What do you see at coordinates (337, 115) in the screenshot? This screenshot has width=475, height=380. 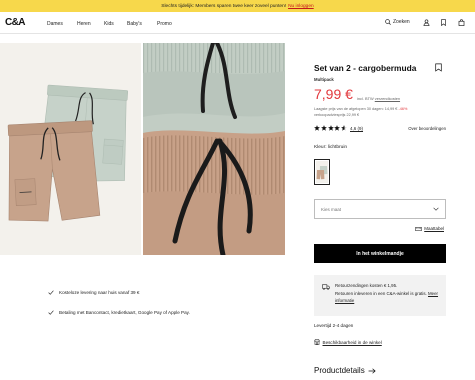 I see `advice-price: verkoopadviesprijs 22,99 €` at bounding box center [337, 115].